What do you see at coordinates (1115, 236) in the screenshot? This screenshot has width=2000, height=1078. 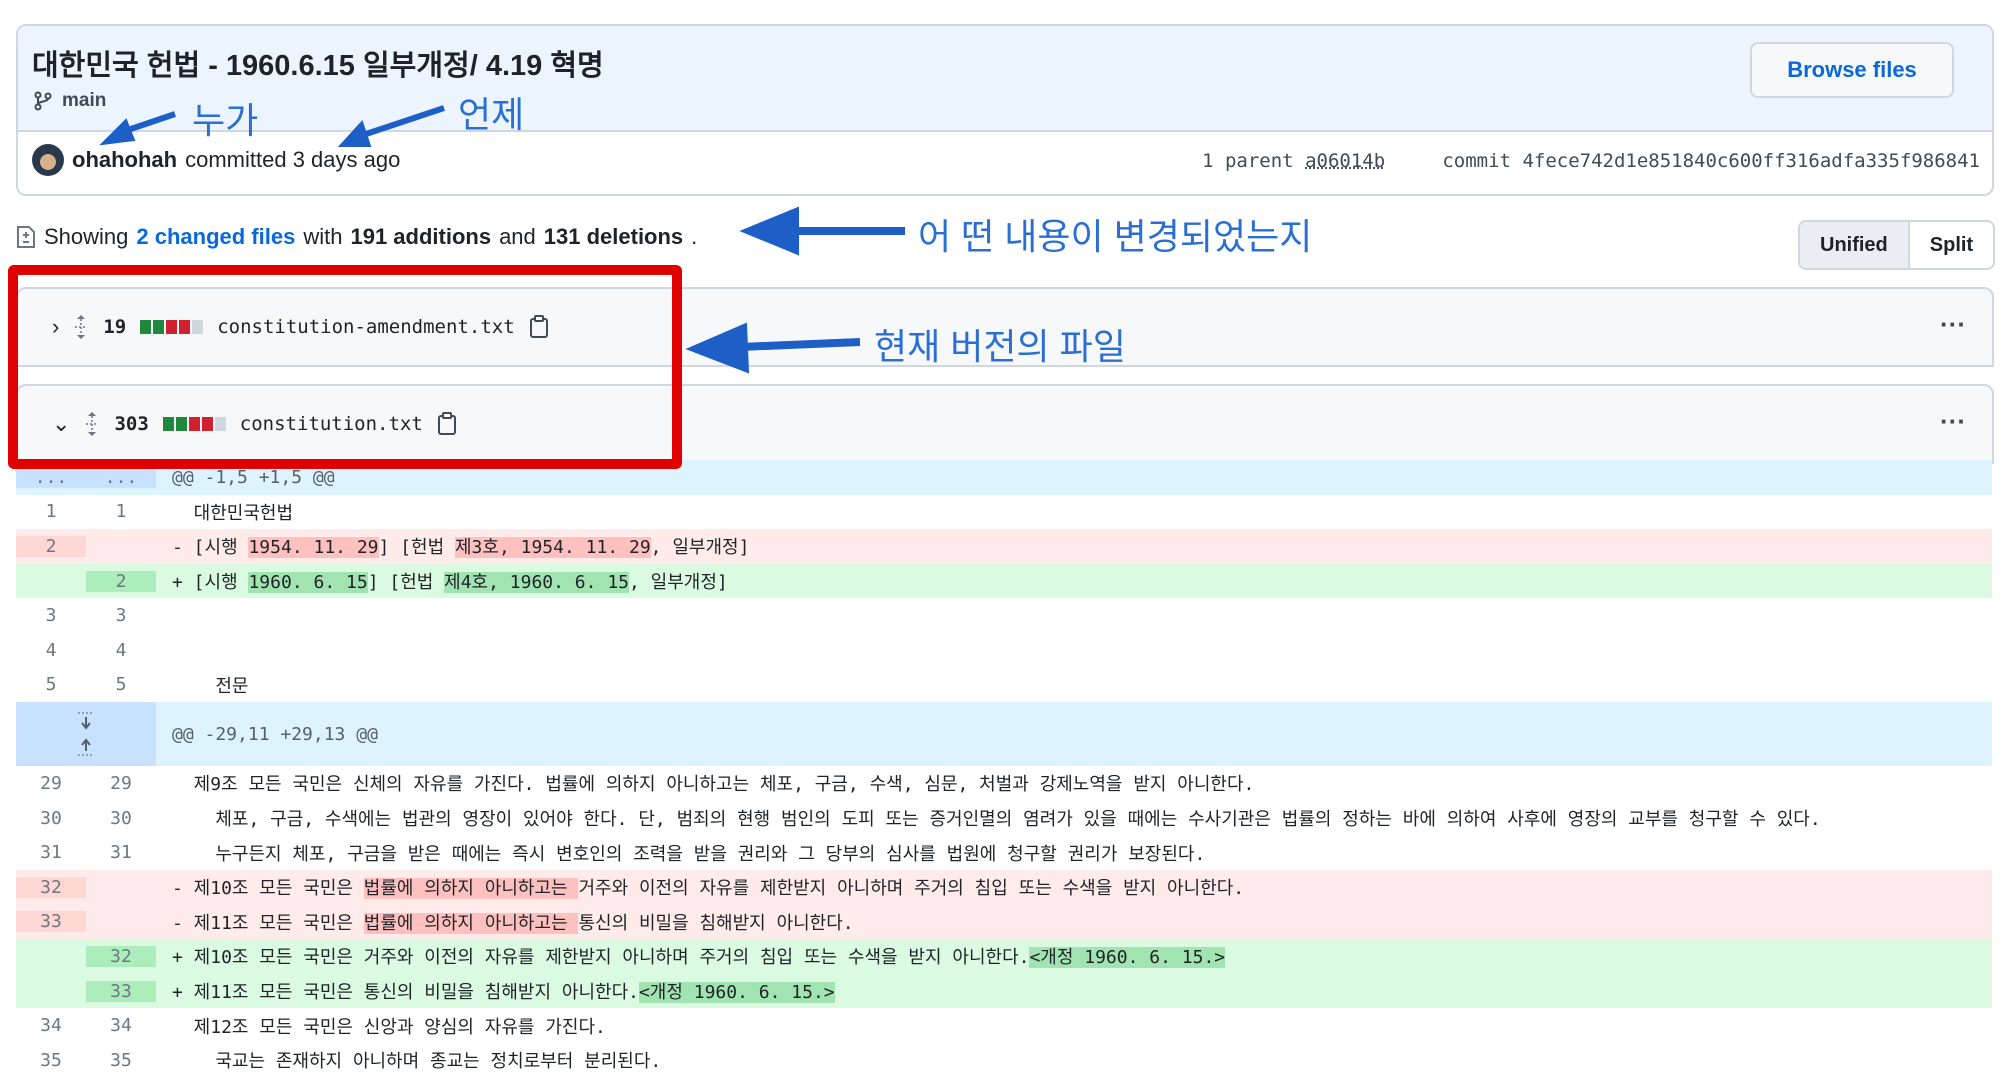 I see `annotation-what: 어 떤 내용이 변경되었는지` at bounding box center [1115, 236].